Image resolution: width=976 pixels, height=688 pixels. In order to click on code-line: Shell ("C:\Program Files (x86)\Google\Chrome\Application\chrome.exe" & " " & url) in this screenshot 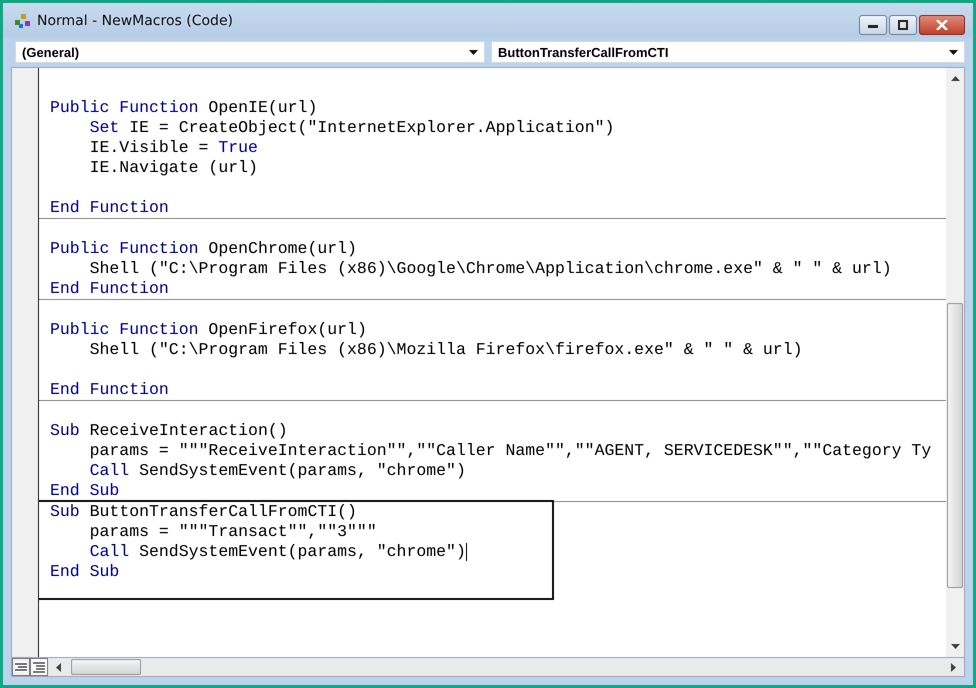, I will do `click(490, 269)`.